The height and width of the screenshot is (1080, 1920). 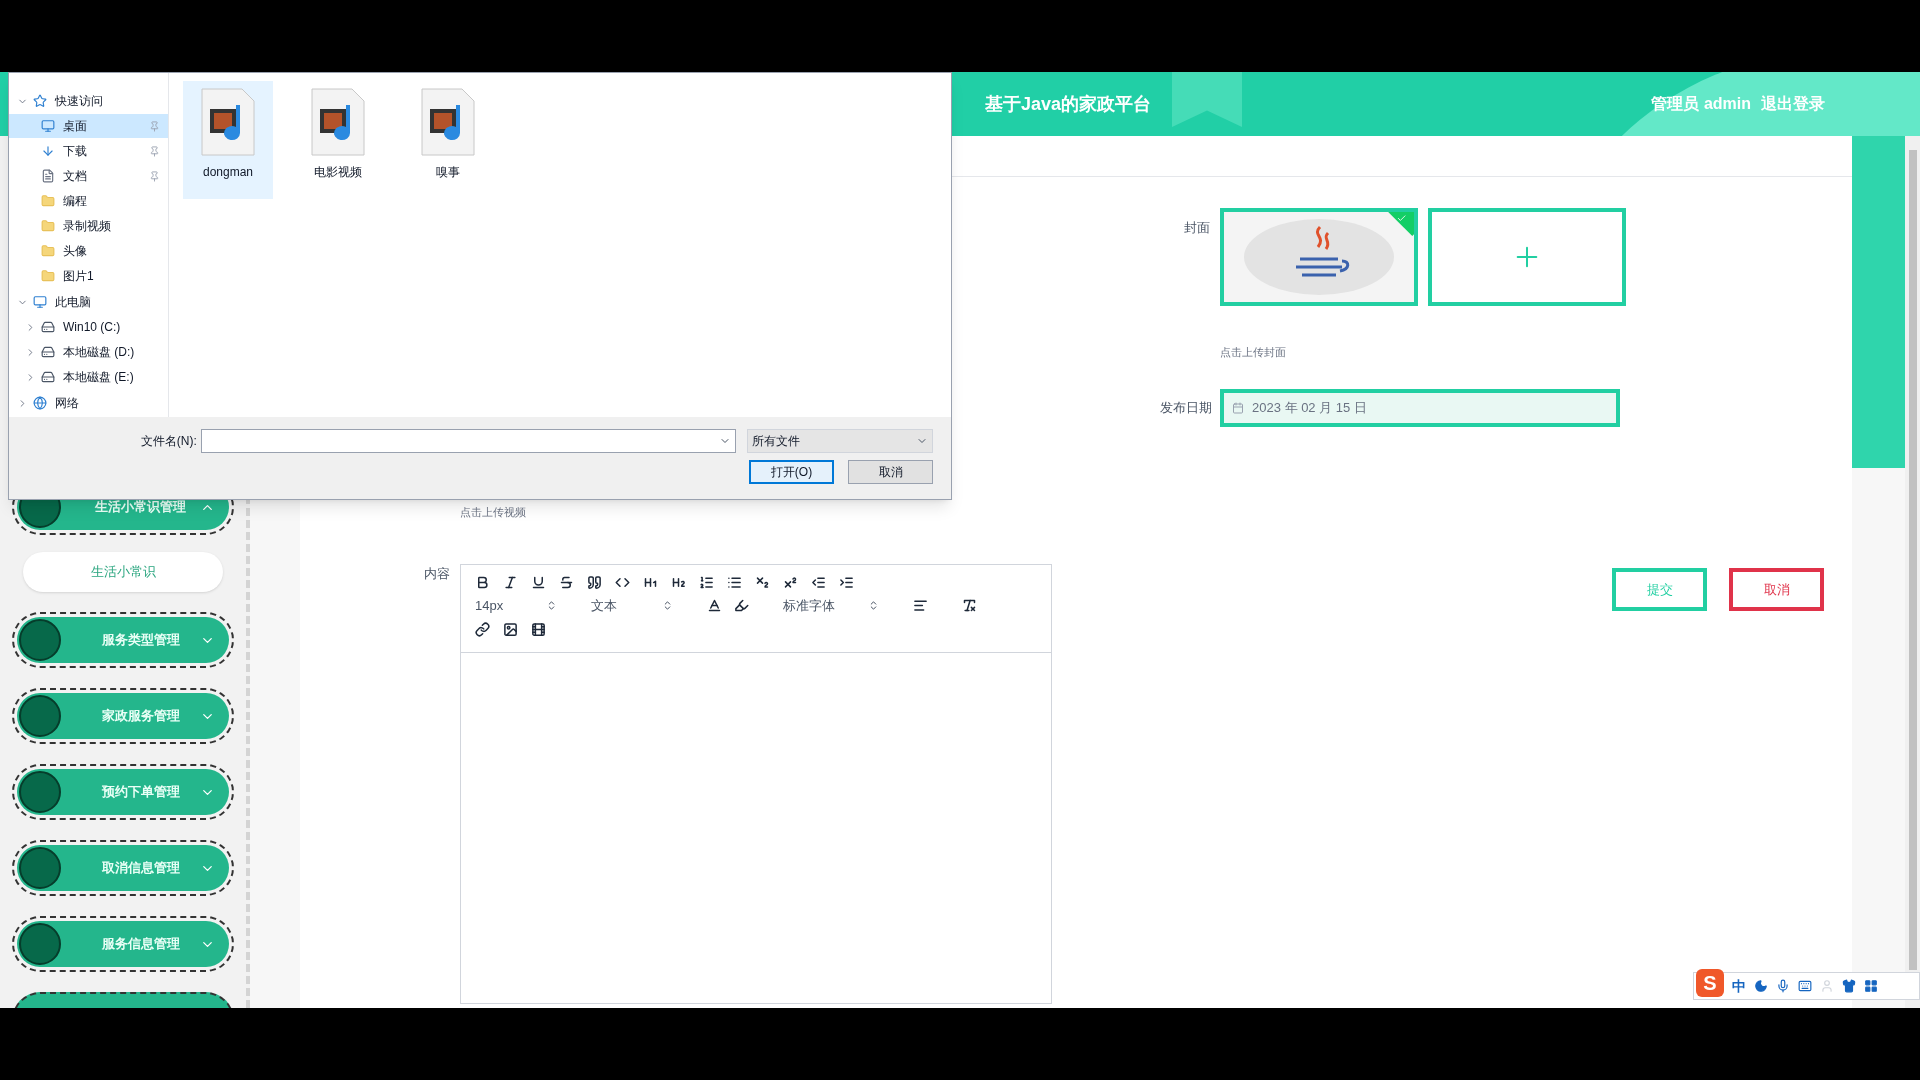 I want to click on file-item: 嗅事, so click(x=448, y=140).